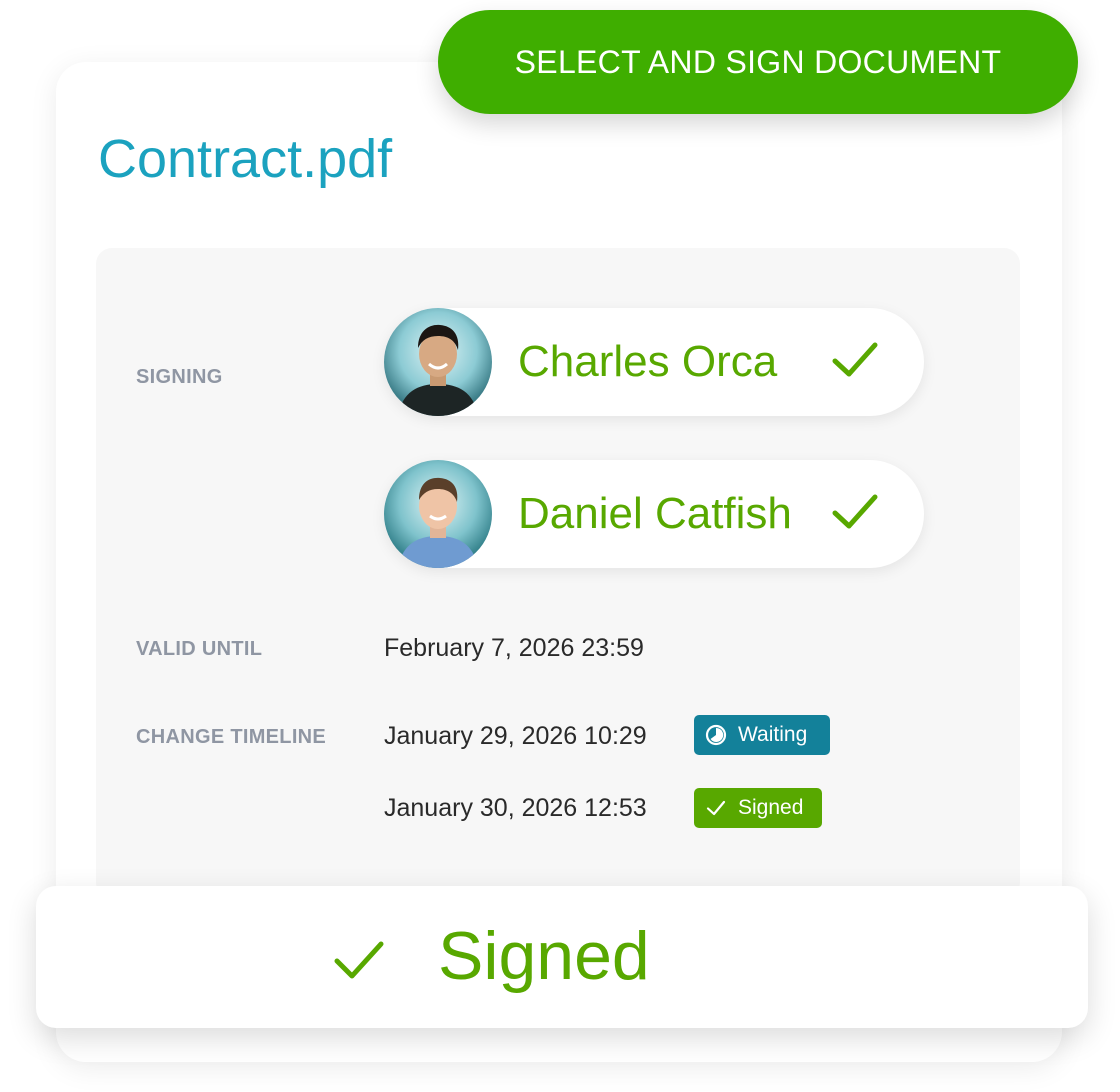  I want to click on select-and-sign-button: SELECT AND SIGN DOCUMENT, so click(758, 62).